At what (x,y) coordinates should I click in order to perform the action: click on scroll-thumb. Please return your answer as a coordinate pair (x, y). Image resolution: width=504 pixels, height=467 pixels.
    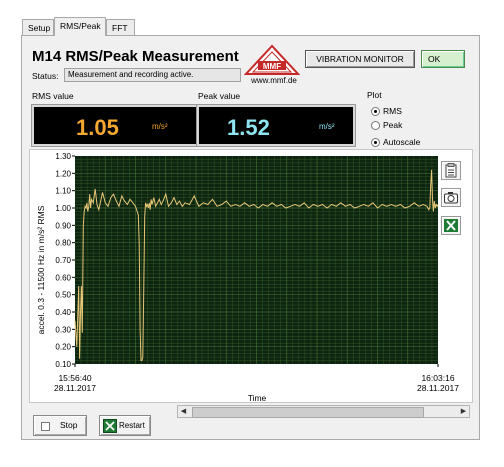
    Looking at the image, I should click on (308, 412).